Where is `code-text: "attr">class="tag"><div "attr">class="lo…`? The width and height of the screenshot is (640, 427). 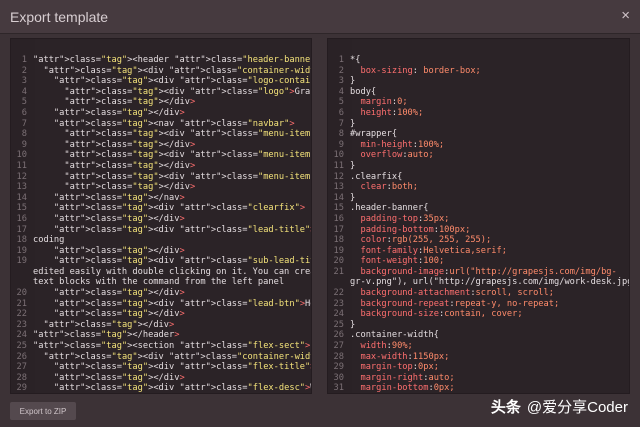
code-text: "attr">class="tag"><div "attr">class="lo… is located at coordinates (182, 81).